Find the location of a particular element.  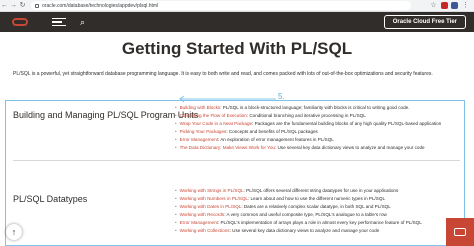

step-badge: 5. is located at coordinates (281, 96).